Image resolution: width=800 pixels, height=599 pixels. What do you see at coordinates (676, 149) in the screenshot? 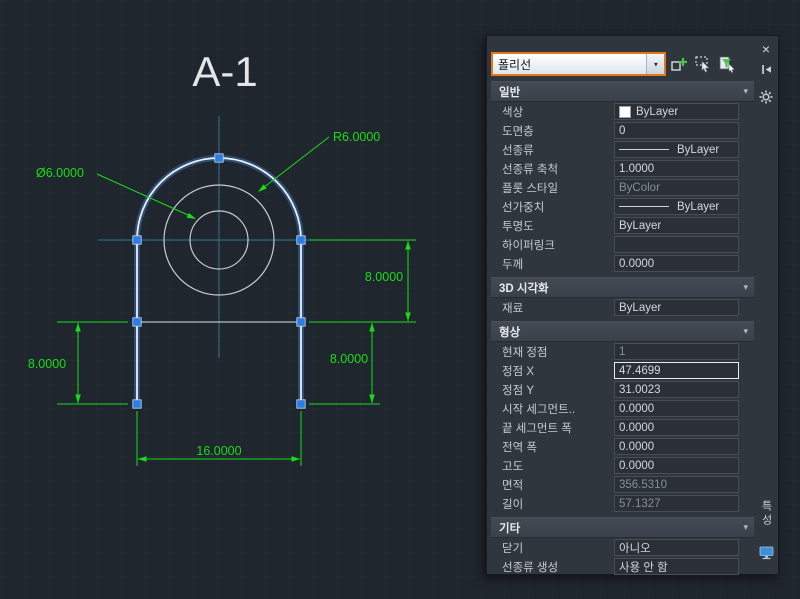
I see `linetype-value-cell: ByLayer` at bounding box center [676, 149].